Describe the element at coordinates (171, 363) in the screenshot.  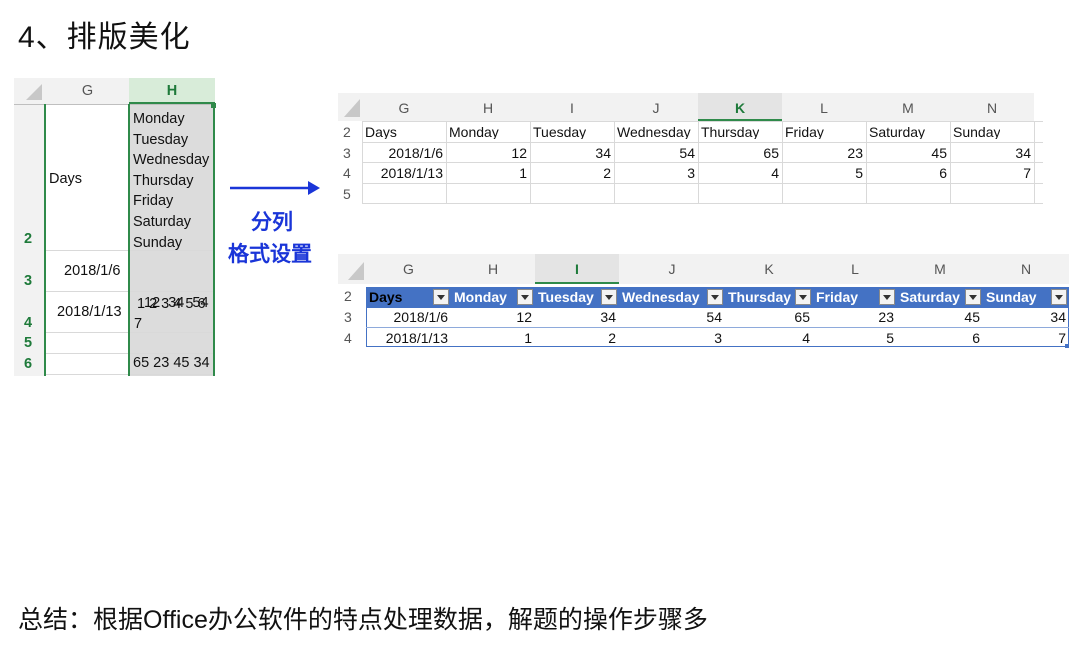
I see `cell-line: 65 23 45 34` at that location.